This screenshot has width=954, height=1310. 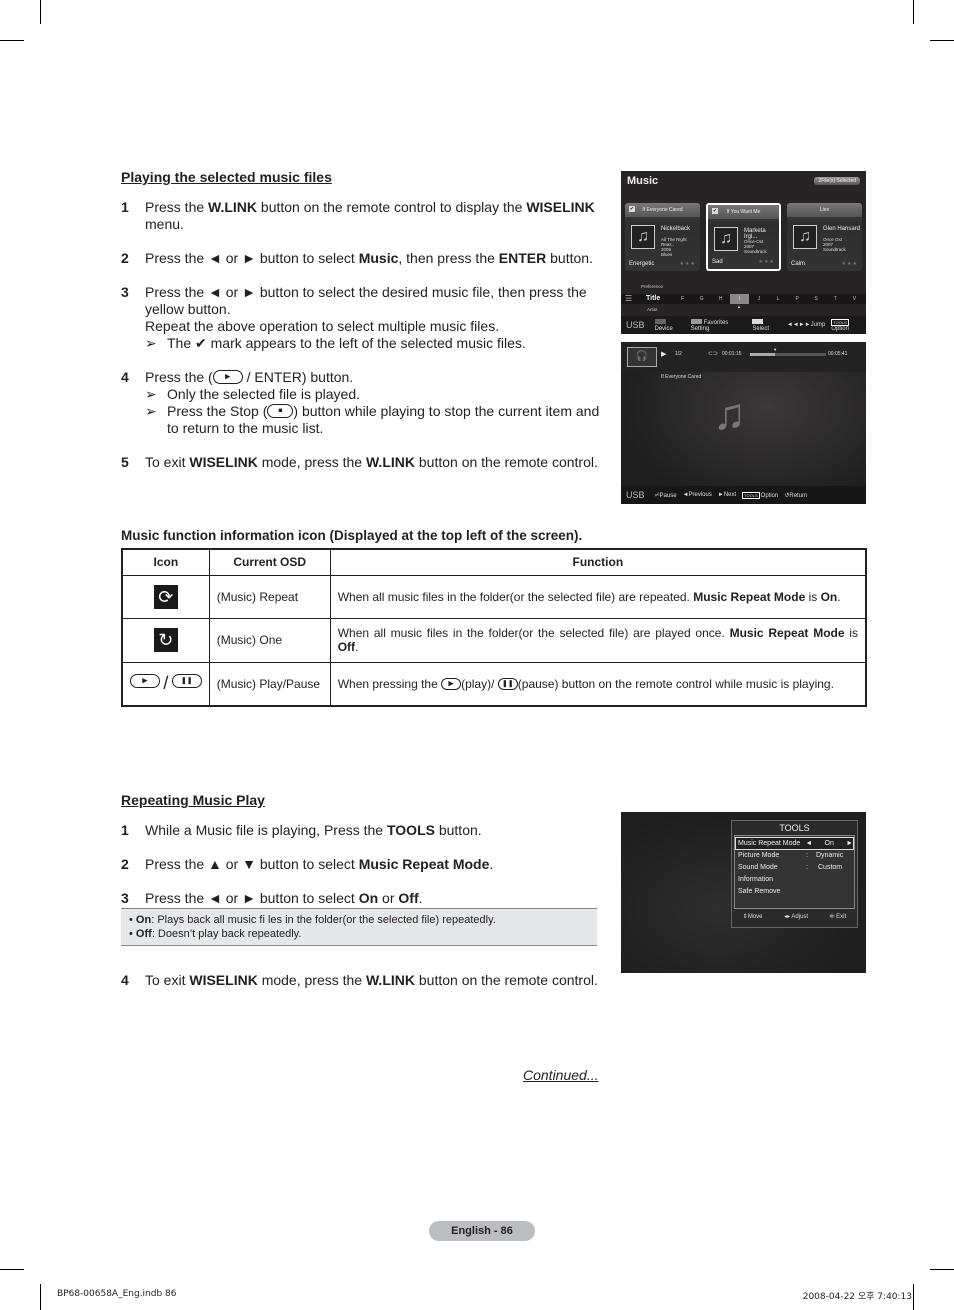 I want to click on next-button: ►Next, so click(x=727, y=495).